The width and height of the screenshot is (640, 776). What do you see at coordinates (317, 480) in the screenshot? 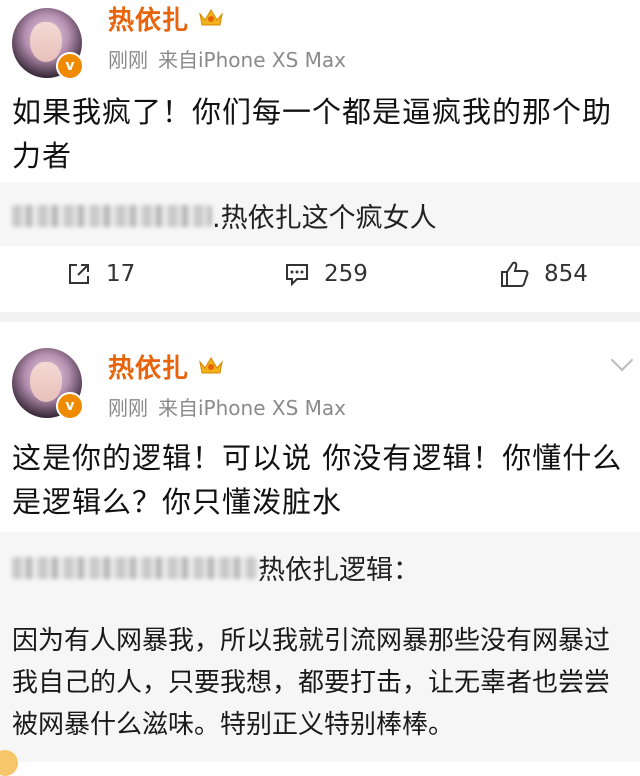
I see `post-text: 这是你的逻辑！可以说 你没有逻辑！你懂什么是逻辑么？你只懂泼脏水` at bounding box center [317, 480].